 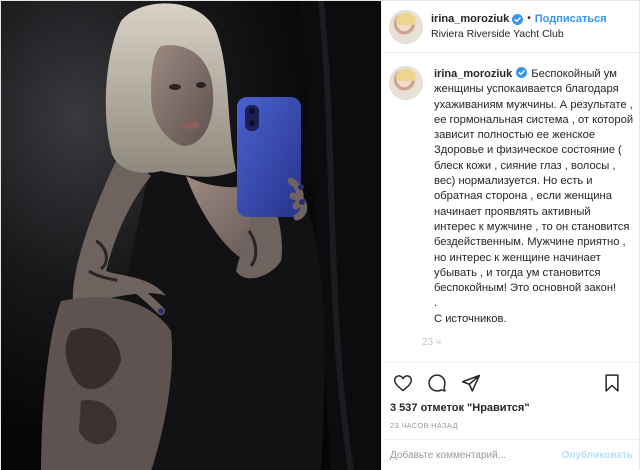 I want to click on bookmark-icon, so click(x=612, y=383).